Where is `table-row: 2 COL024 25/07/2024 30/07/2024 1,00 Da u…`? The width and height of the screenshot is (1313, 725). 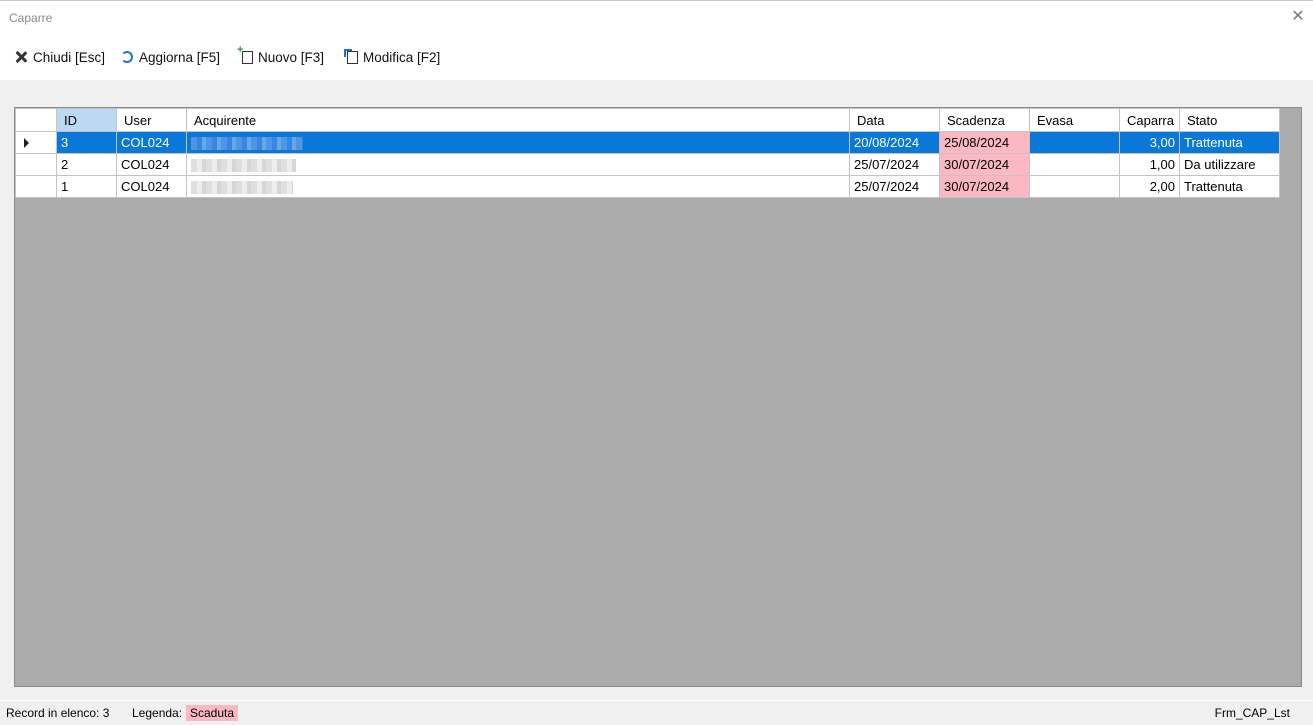
table-row: 2 COL024 25/07/2024 30/07/2024 1,00 Da u… is located at coordinates (647, 164).